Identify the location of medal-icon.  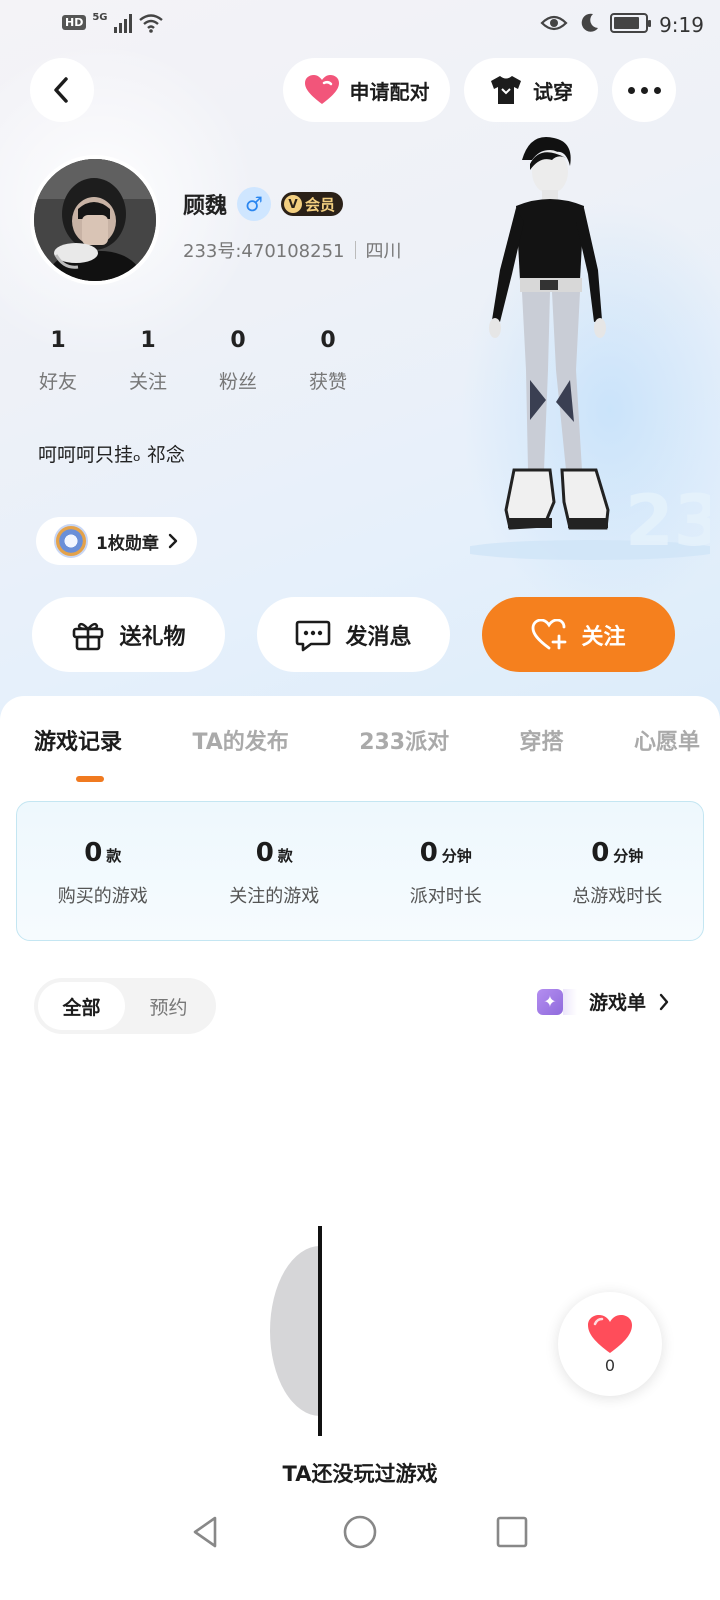
(71, 541).